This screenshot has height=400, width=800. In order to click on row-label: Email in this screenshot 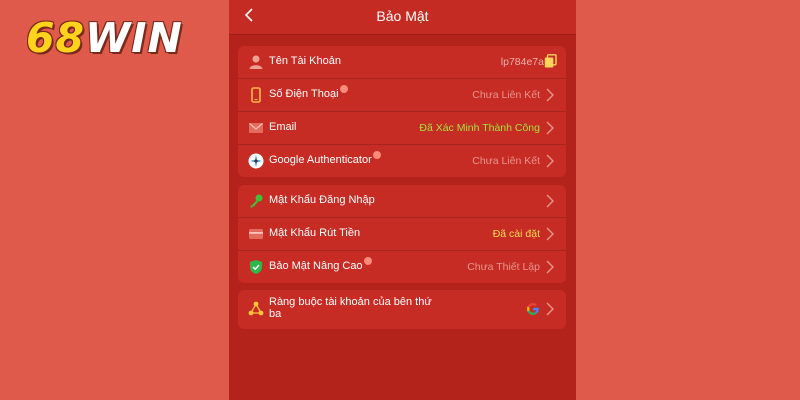, I will do `click(283, 127)`.